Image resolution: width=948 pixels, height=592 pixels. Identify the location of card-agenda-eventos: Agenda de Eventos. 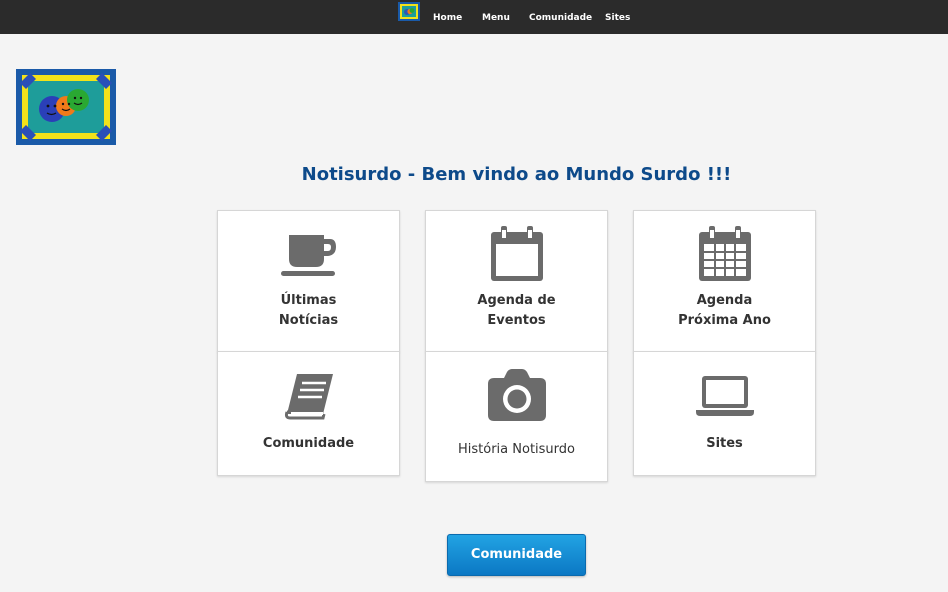
(516, 281).